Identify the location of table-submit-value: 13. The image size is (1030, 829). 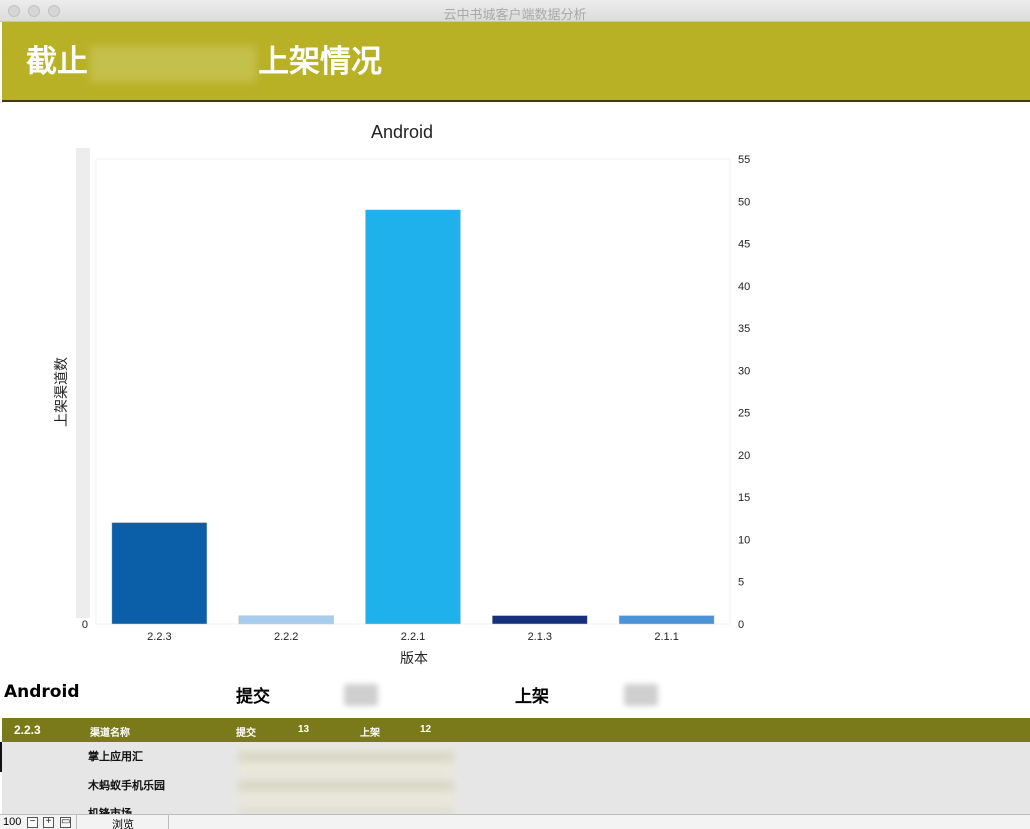
(304, 729).